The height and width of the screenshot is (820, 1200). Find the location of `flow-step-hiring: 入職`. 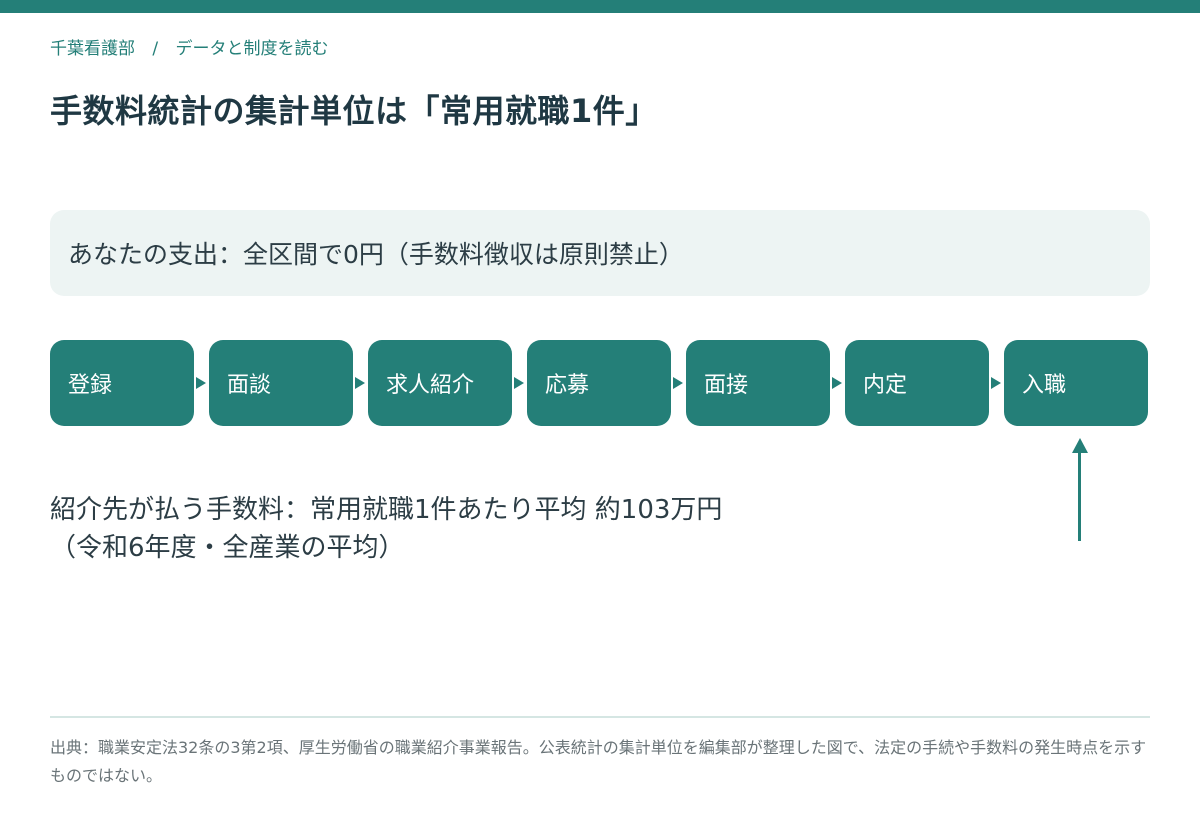

flow-step-hiring: 入職 is located at coordinates (1076, 383).